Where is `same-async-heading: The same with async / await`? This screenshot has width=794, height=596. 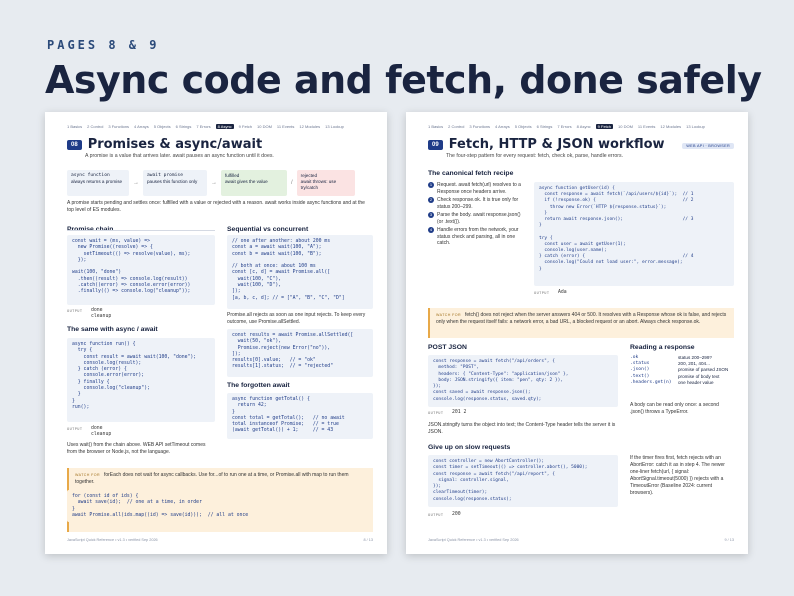 same-async-heading: The same with async / await is located at coordinates (112, 329).